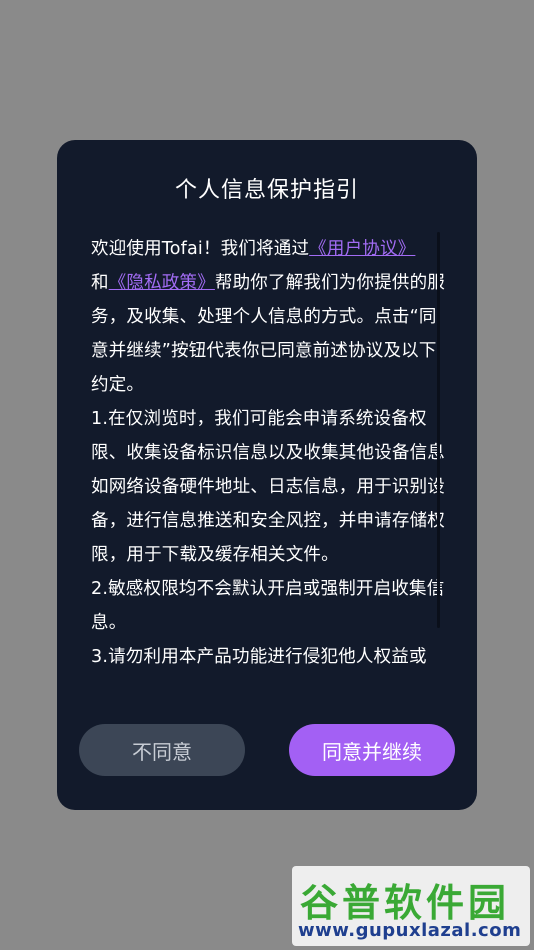  I want to click on dialog-title: 个人信息保护指引, so click(266, 190).